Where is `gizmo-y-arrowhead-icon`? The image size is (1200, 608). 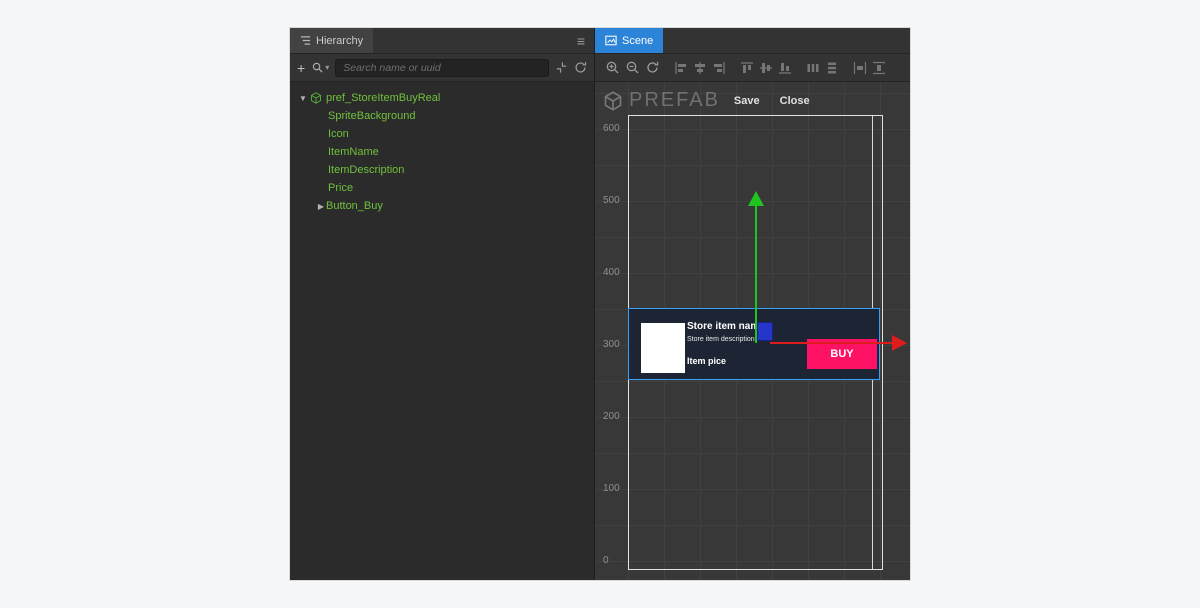
gizmo-y-arrowhead-icon is located at coordinates (756, 198).